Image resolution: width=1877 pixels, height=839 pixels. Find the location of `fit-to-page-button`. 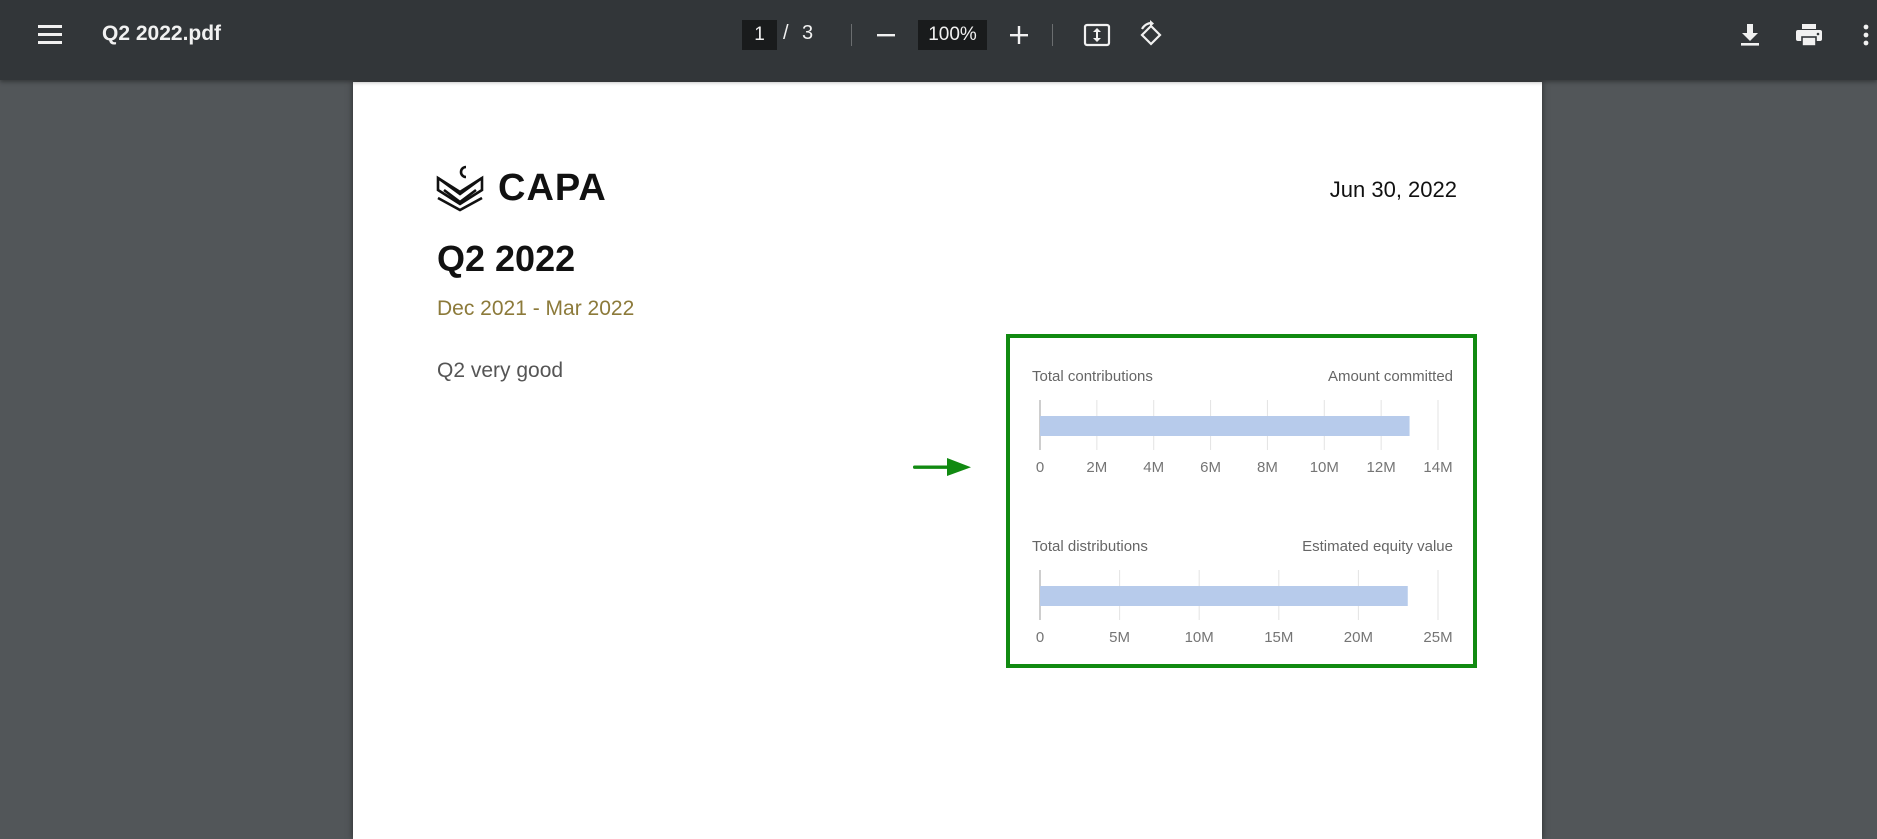

fit-to-page-button is located at coordinates (1097, 35).